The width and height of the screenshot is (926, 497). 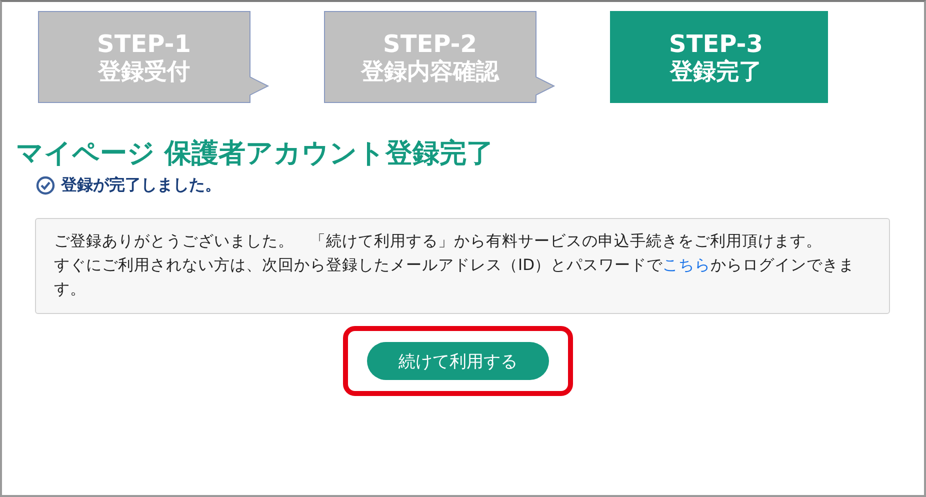 What do you see at coordinates (144, 44) in the screenshot?
I see `step-number: STEP-1` at bounding box center [144, 44].